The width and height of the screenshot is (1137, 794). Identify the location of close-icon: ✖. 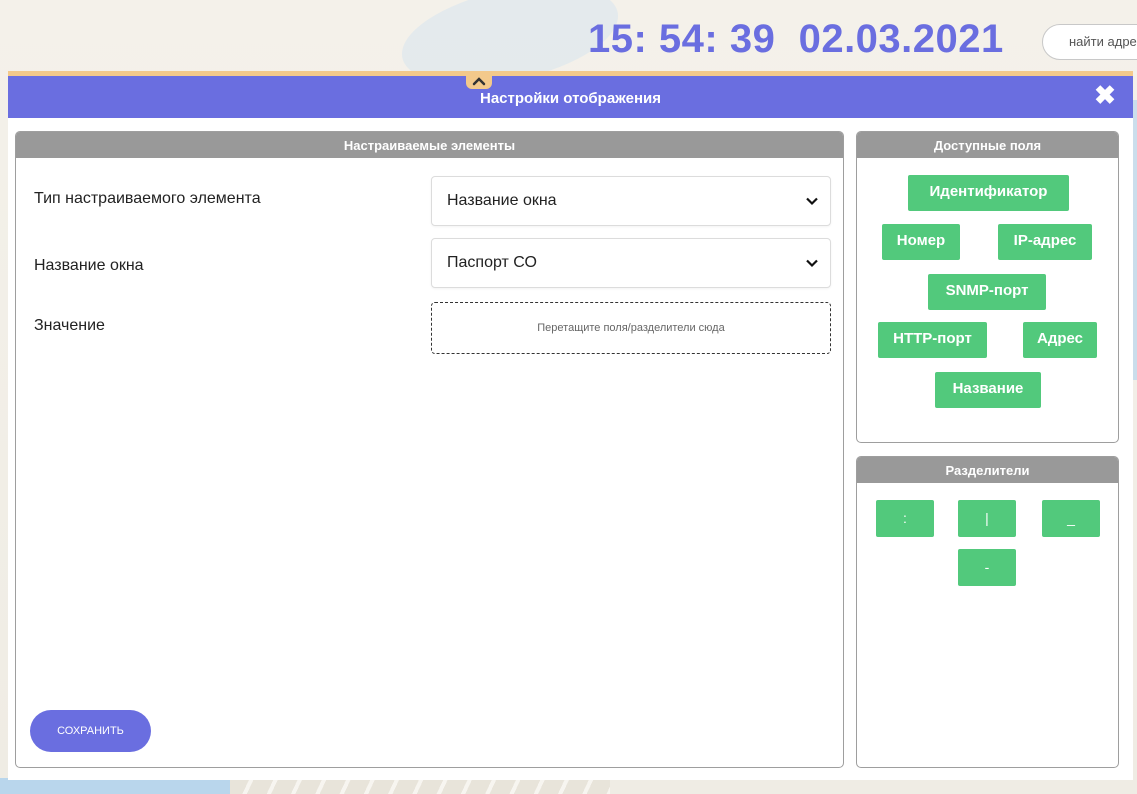
(1105, 95).